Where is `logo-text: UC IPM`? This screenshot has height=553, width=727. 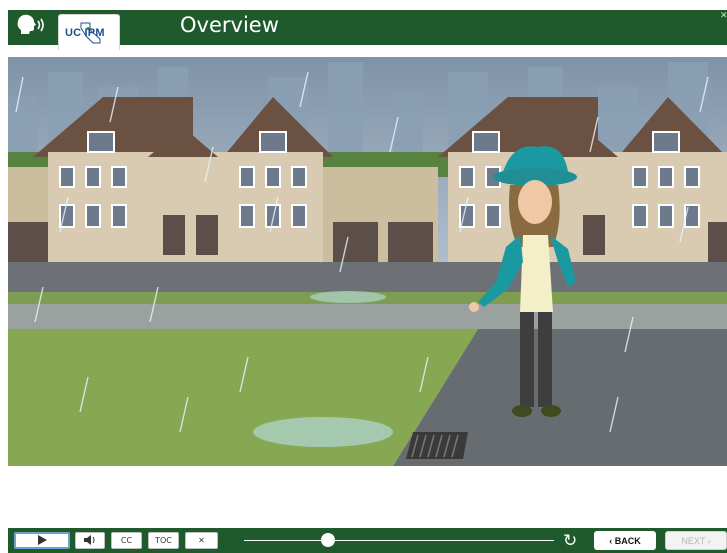 logo-text: UC IPM is located at coordinates (85, 33).